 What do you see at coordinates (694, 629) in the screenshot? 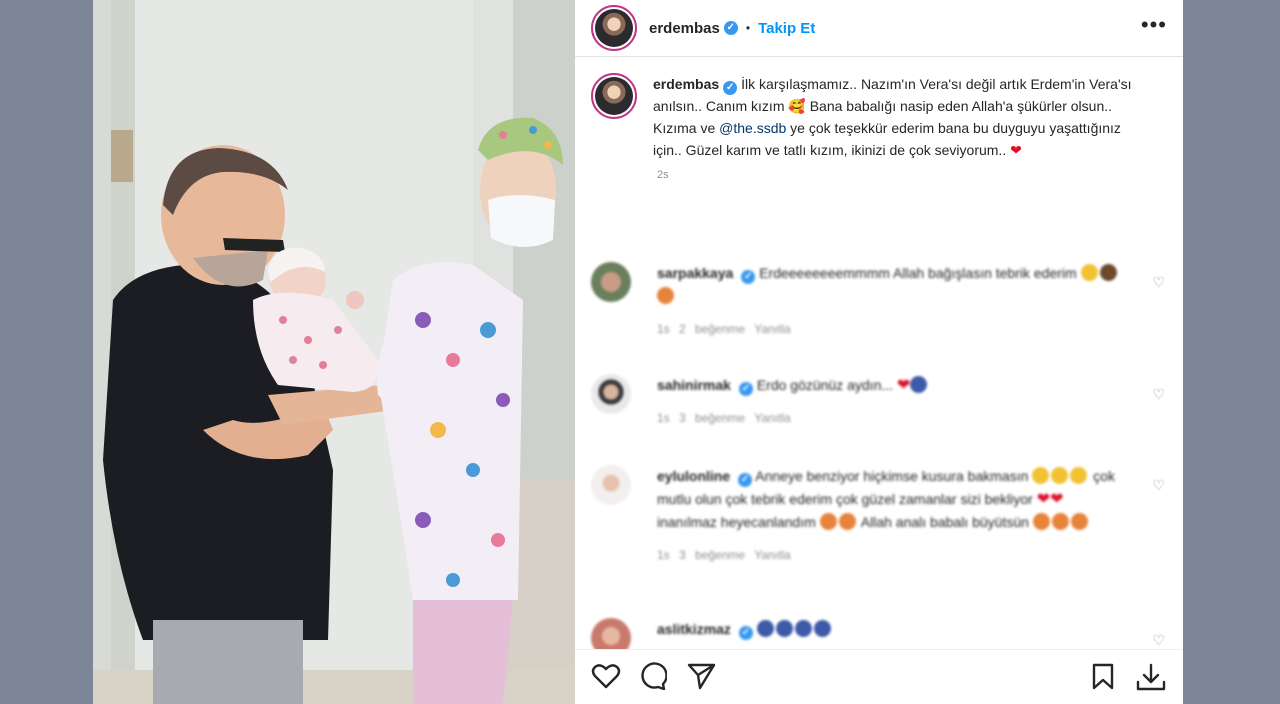
I see `comment-username: aslitkizmaz` at bounding box center [694, 629].